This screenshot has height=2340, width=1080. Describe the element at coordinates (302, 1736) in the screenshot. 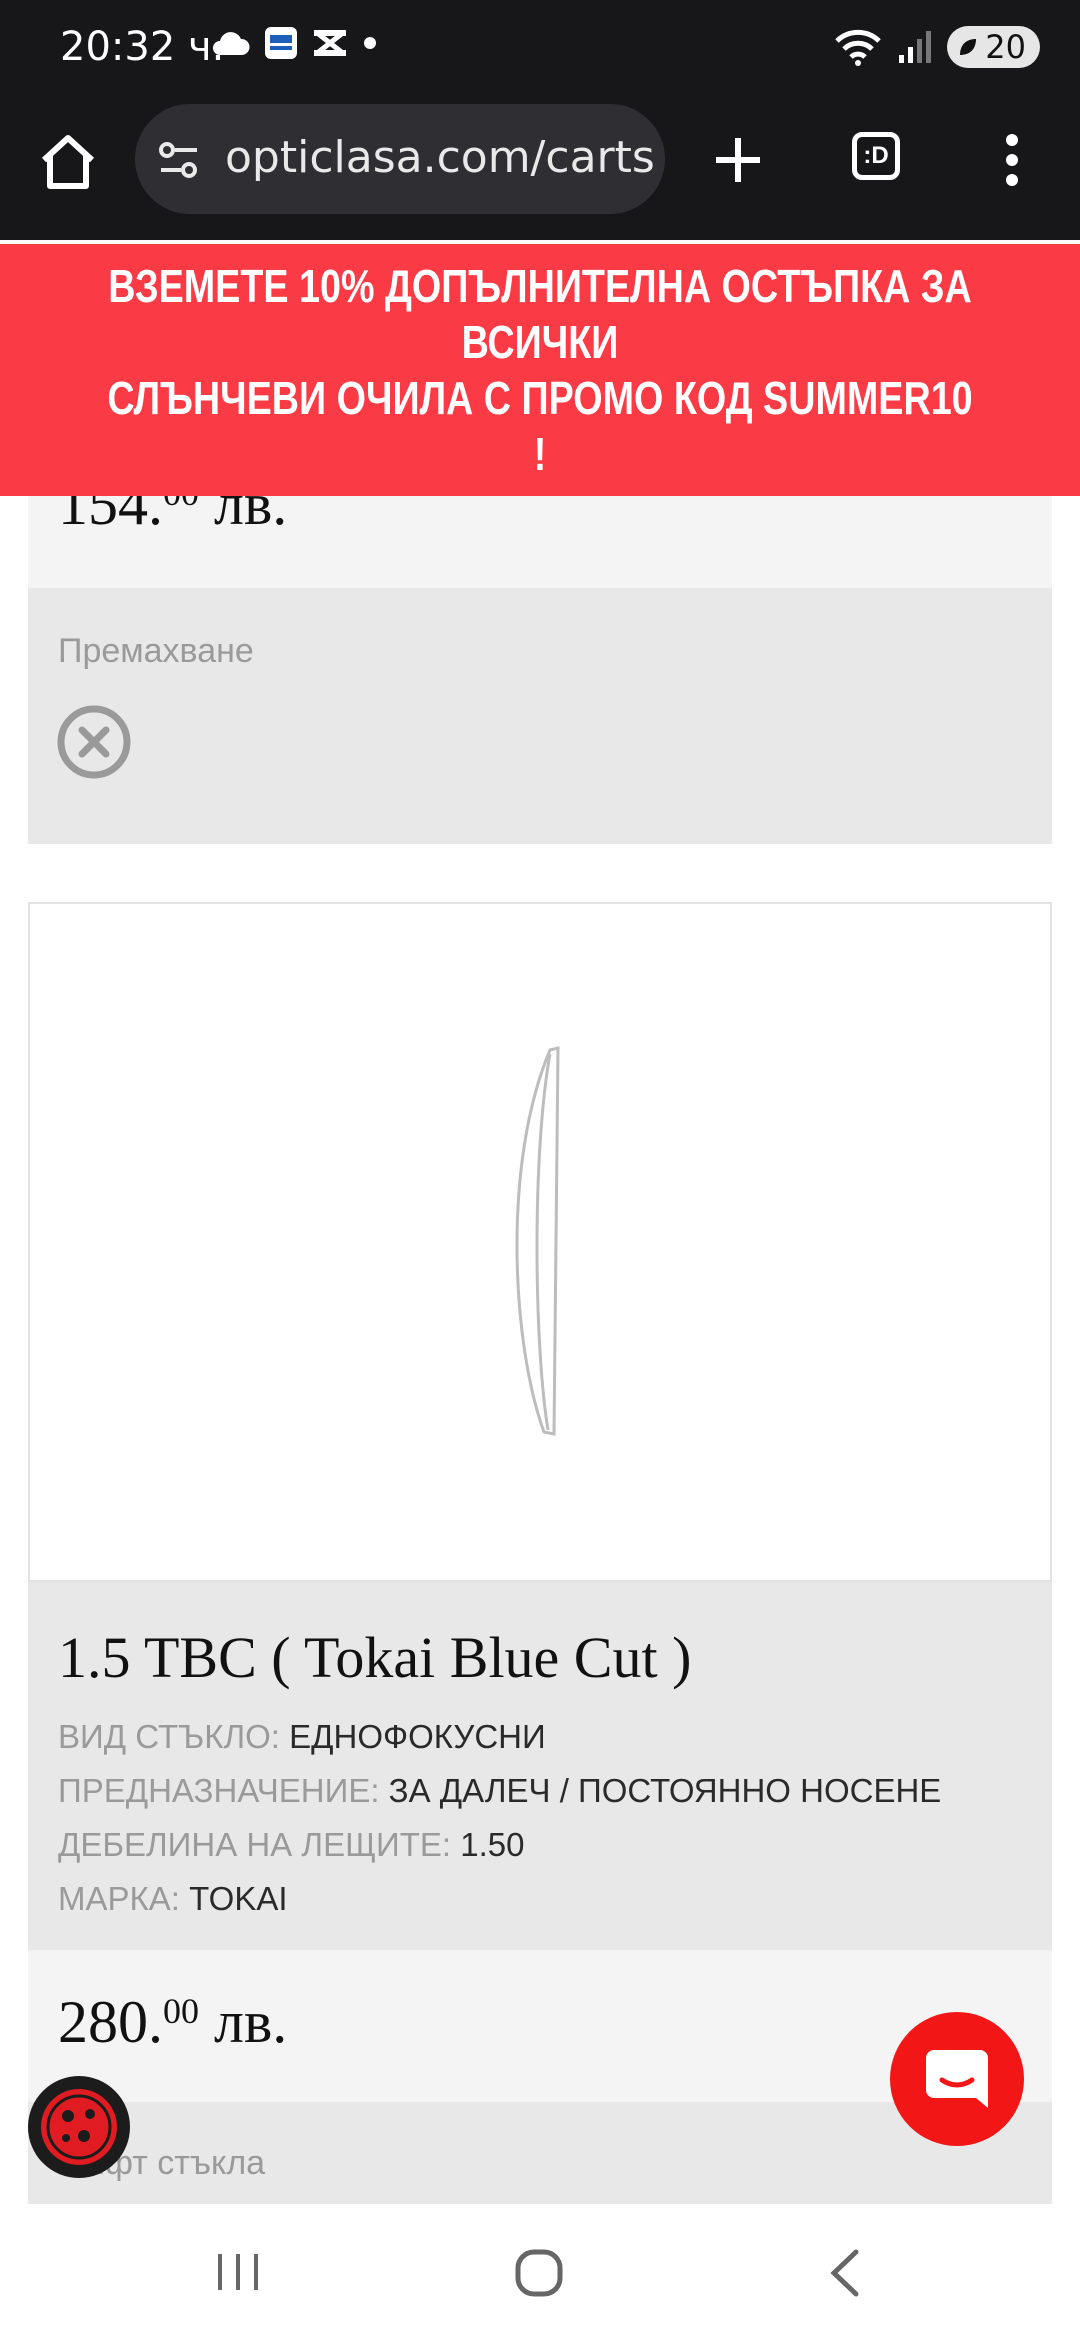

I see `spec-row: ВИД СТЪКЛО: ЕДНОФОКУСНИ` at that location.